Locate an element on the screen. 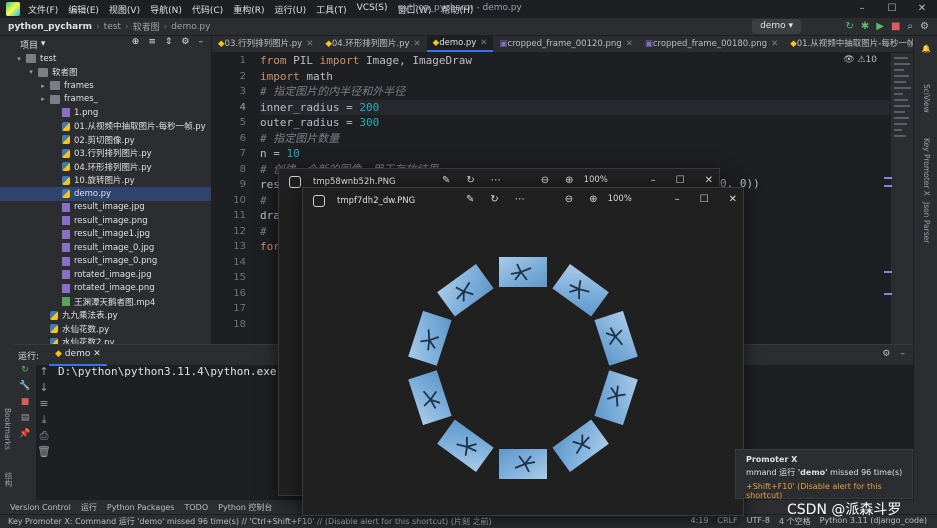 This screenshot has height=528, width=937. inspection-widget: 👁 ⚠10 is located at coordinates (860, 60).